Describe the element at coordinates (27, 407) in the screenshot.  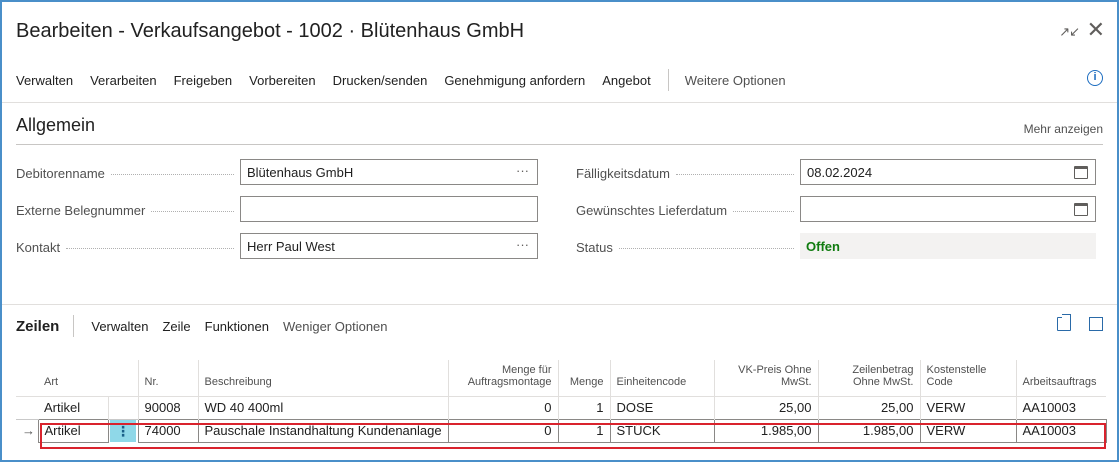
I see `row-selector` at that location.